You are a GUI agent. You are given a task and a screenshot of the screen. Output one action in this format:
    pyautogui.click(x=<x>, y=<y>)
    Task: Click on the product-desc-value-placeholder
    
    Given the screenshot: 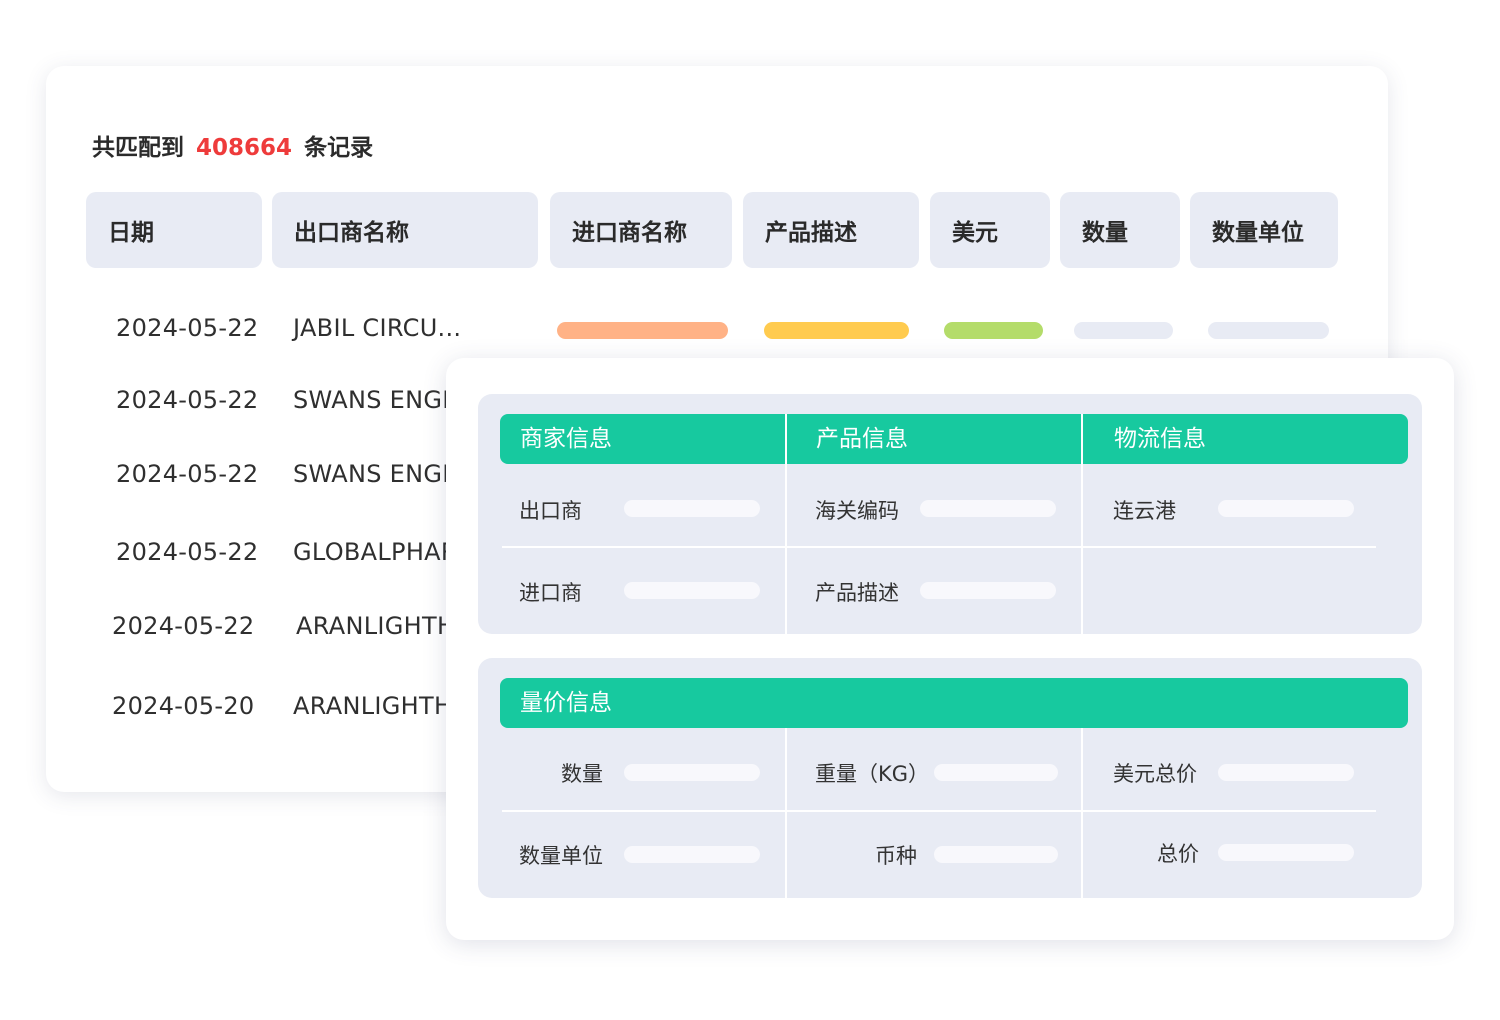 What is the action you would take?
    pyautogui.click(x=988, y=590)
    